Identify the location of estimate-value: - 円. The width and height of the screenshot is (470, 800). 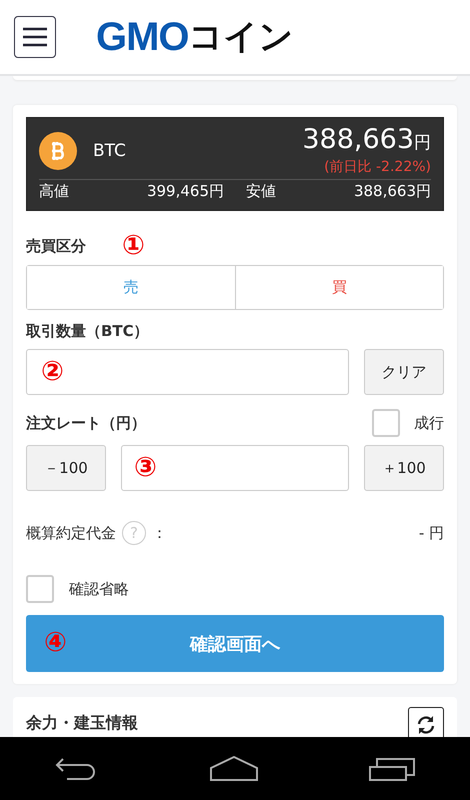
(431, 533).